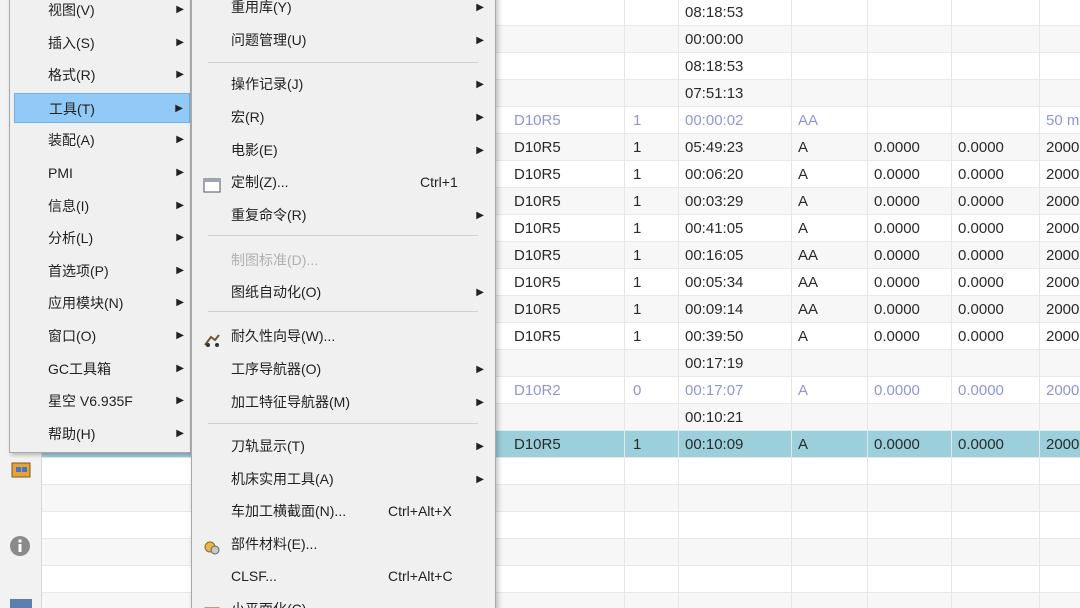 This screenshot has height=608, width=1080. I want to click on menu-item-label: 宏(R), so click(248, 117).